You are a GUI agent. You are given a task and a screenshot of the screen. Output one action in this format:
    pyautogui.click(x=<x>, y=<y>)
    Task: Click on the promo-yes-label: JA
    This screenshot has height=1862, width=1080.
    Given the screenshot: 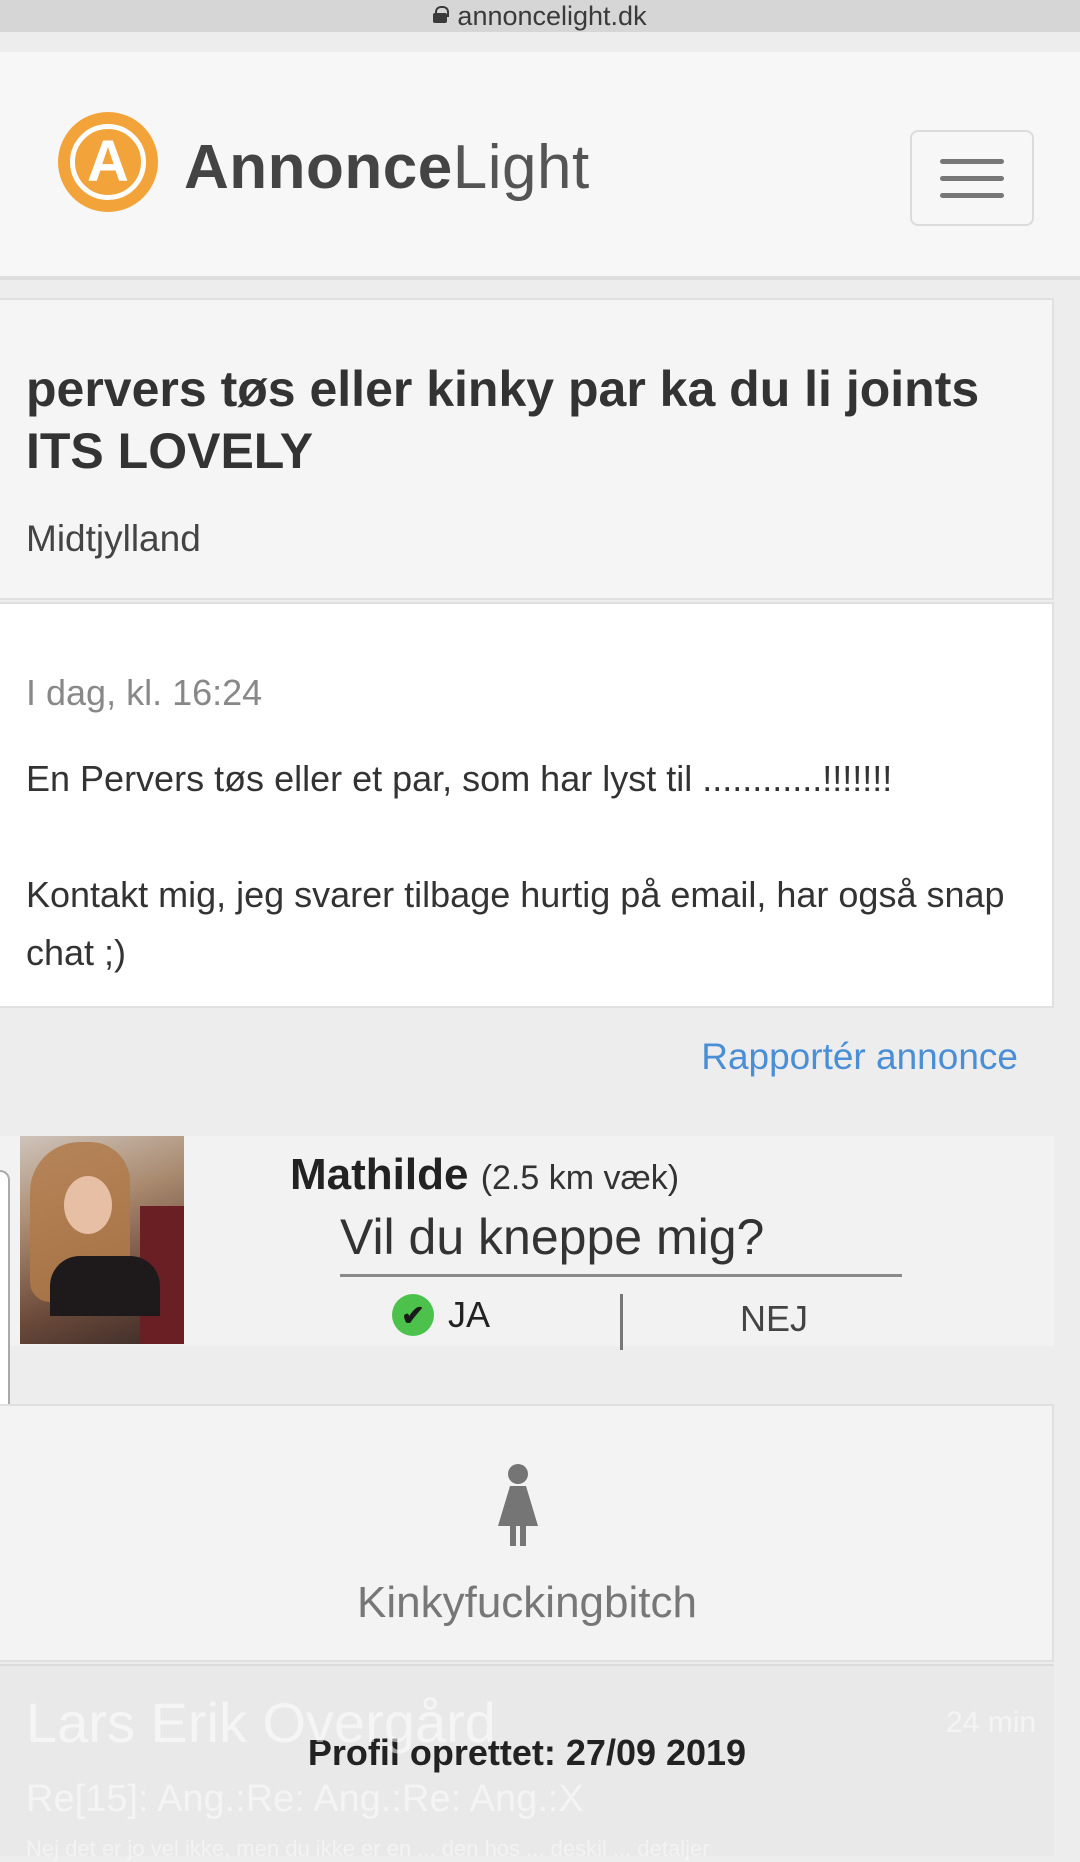 What is the action you would take?
    pyautogui.click(x=469, y=1314)
    